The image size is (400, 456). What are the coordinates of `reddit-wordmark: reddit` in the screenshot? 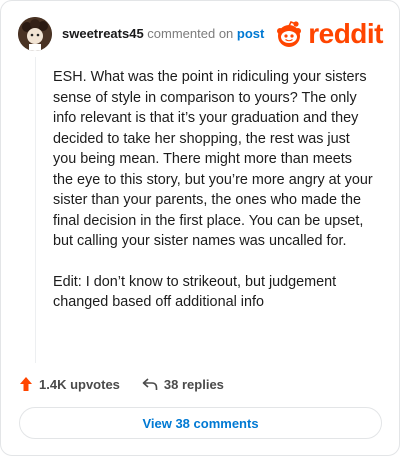 It's located at (345, 33).